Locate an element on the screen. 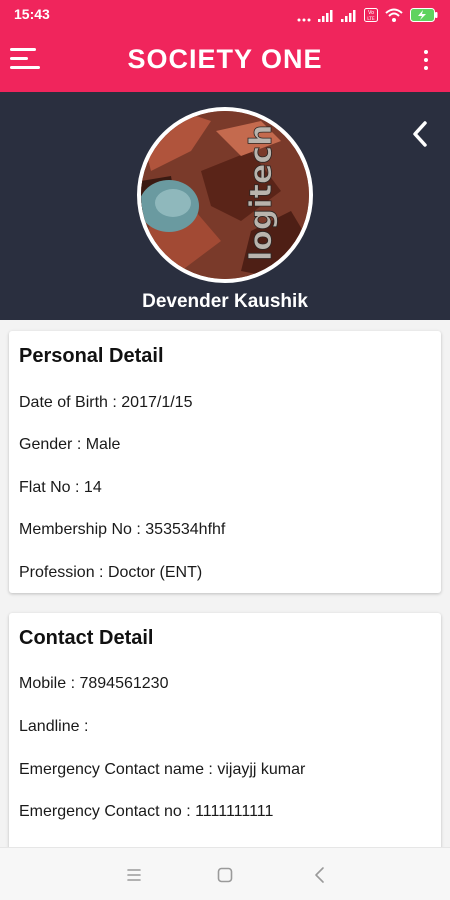 This screenshot has height=900, width=450. emergency-no-row: Emergency Contact no : 1111111111 is located at coordinates (146, 812).